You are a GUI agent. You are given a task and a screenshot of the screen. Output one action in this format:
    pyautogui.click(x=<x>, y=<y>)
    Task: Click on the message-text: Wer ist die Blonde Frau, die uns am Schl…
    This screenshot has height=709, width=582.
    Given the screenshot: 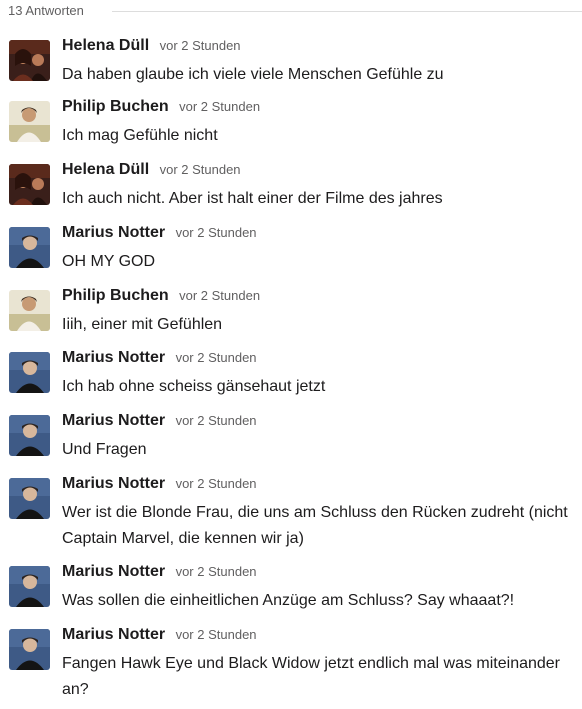 What is the action you would take?
    pyautogui.click(x=315, y=525)
    